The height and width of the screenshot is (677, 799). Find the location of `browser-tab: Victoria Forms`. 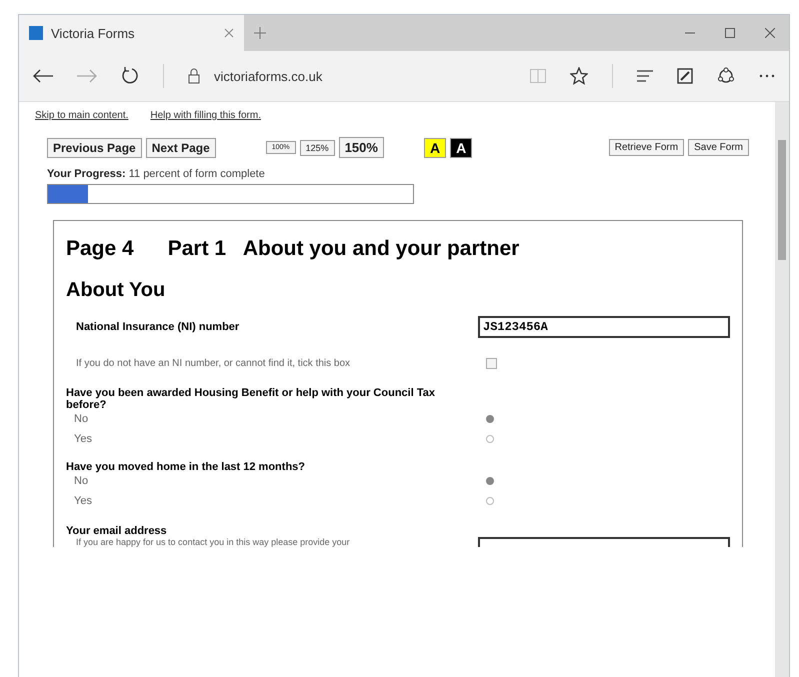

browser-tab: Victoria Forms is located at coordinates (131, 33).